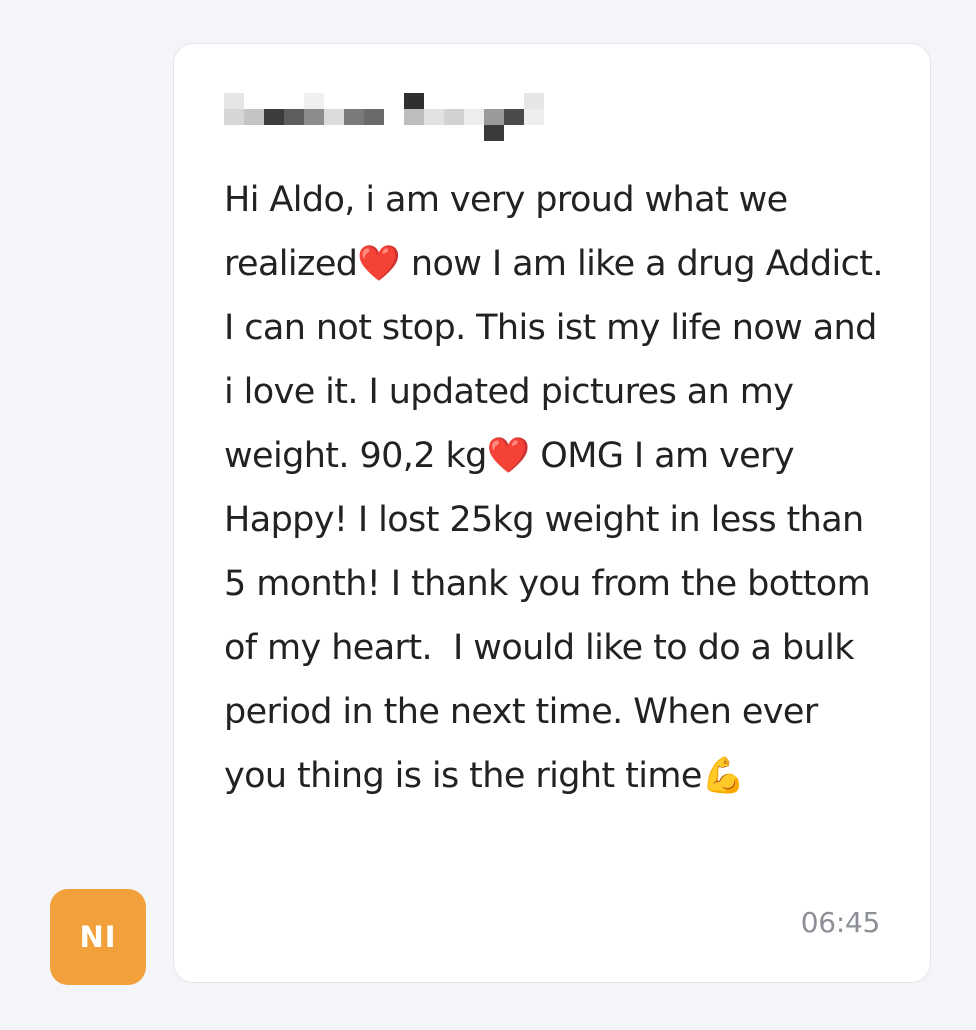 This screenshot has height=1030, width=976. What do you see at coordinates (840, 922) in the screenshot?
I see `message-timestamp: 06:45` at bounding box center [840, 922].